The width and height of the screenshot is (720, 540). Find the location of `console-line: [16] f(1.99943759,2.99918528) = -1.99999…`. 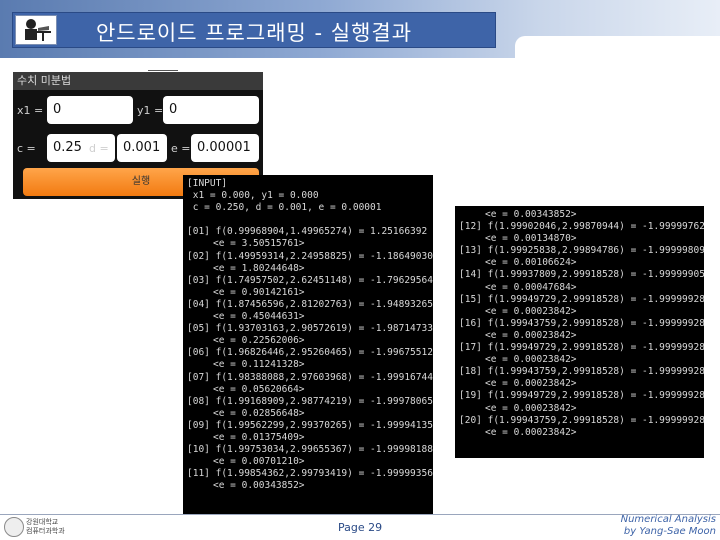

console-line: [16] f(1.99943759,2.99918528) = -1.99999… is located at coordinates (581, 323).